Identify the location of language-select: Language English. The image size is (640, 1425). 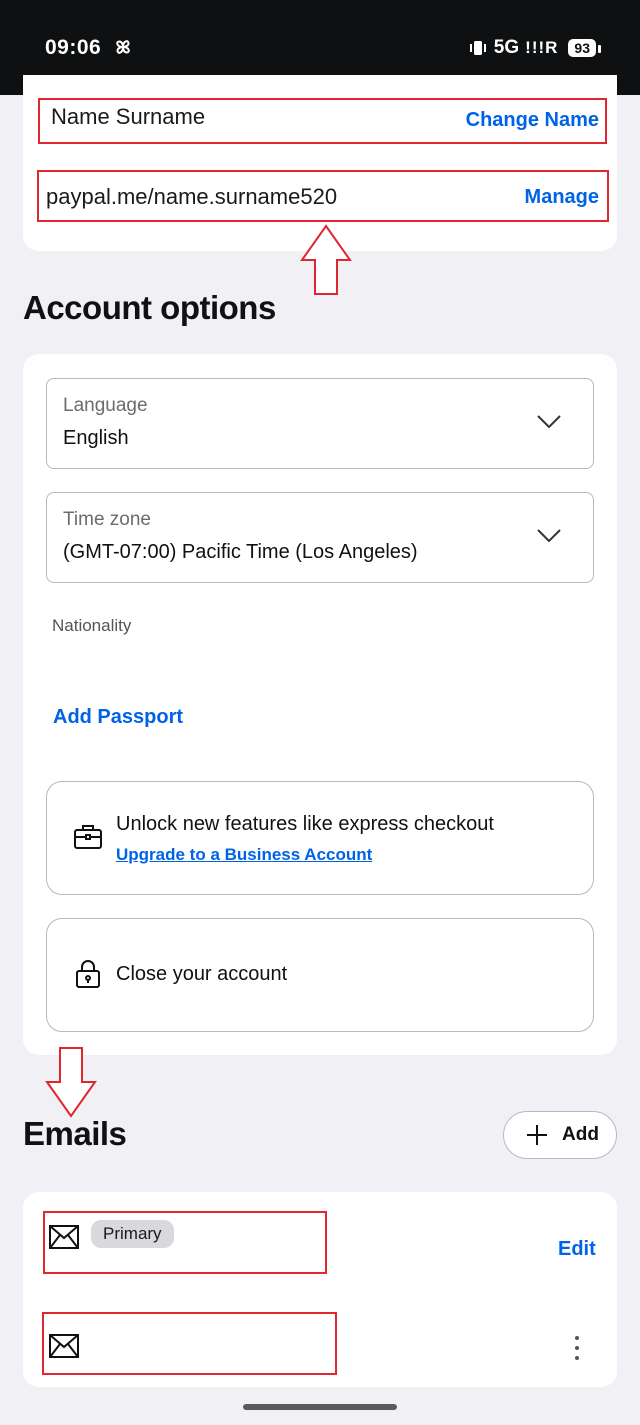
(320, 423).